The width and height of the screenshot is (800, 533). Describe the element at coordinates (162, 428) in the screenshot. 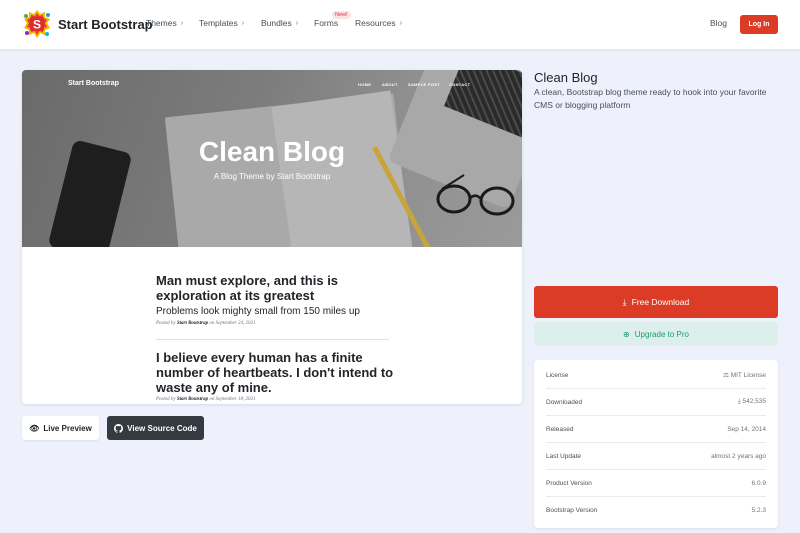

I see `view-source-label: View Source Code` at that location.